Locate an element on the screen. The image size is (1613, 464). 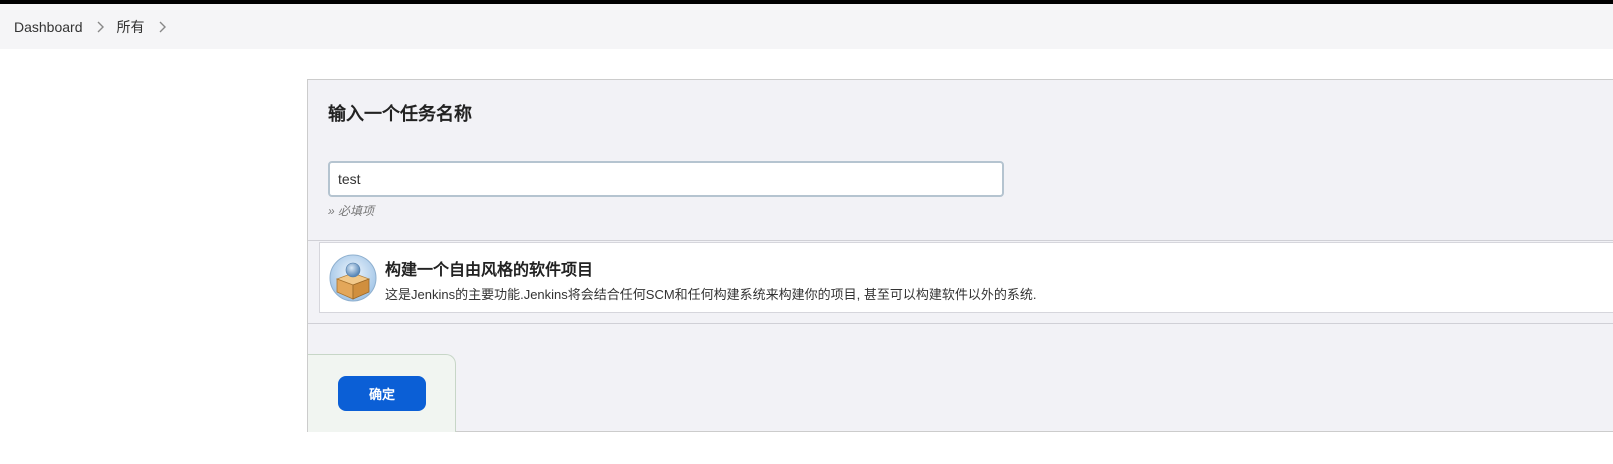
item-name-input is located at coordinates (666, 179).